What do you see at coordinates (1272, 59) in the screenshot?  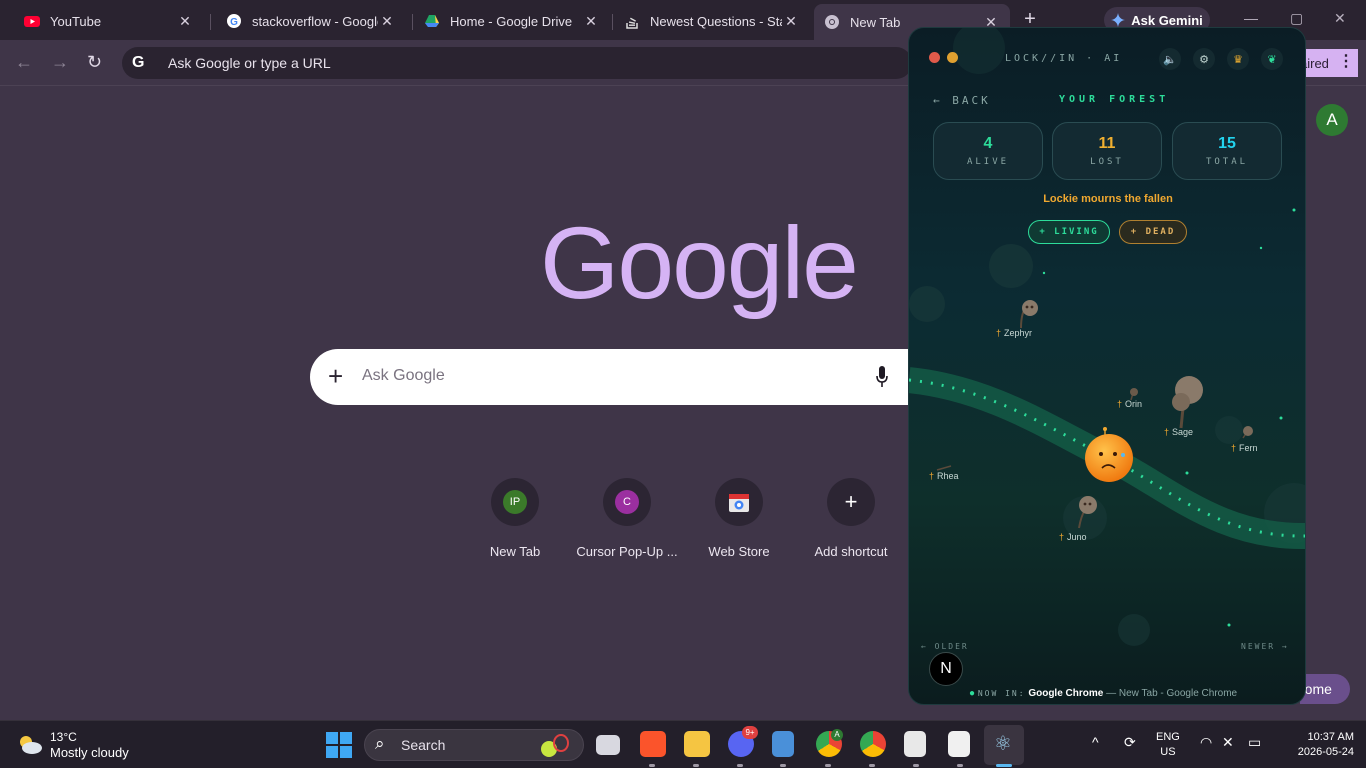 I see `leaf-icon: ❦` at bounding box center [1272, 59].